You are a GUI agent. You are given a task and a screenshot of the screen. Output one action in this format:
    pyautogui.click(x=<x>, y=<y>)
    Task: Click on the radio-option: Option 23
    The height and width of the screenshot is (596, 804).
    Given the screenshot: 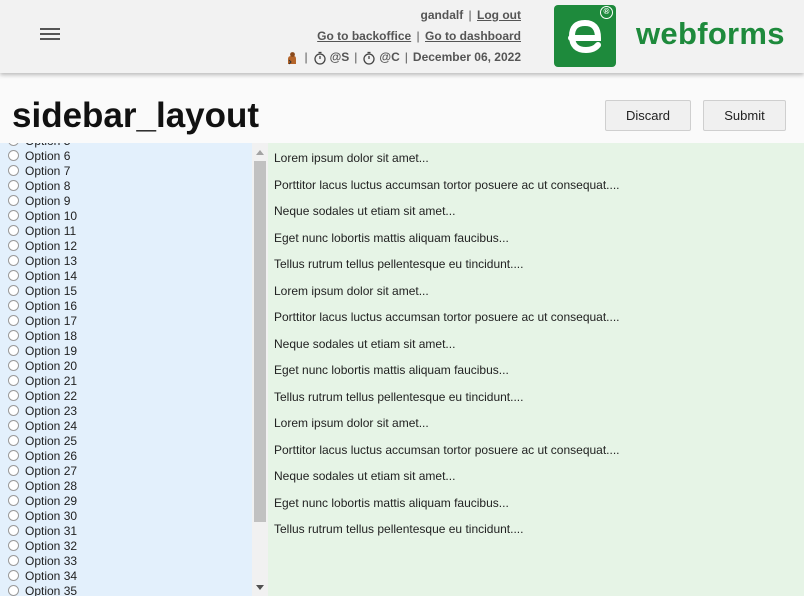 What is the action you would take?
    pyautogui.click(x=126, y=410)
    